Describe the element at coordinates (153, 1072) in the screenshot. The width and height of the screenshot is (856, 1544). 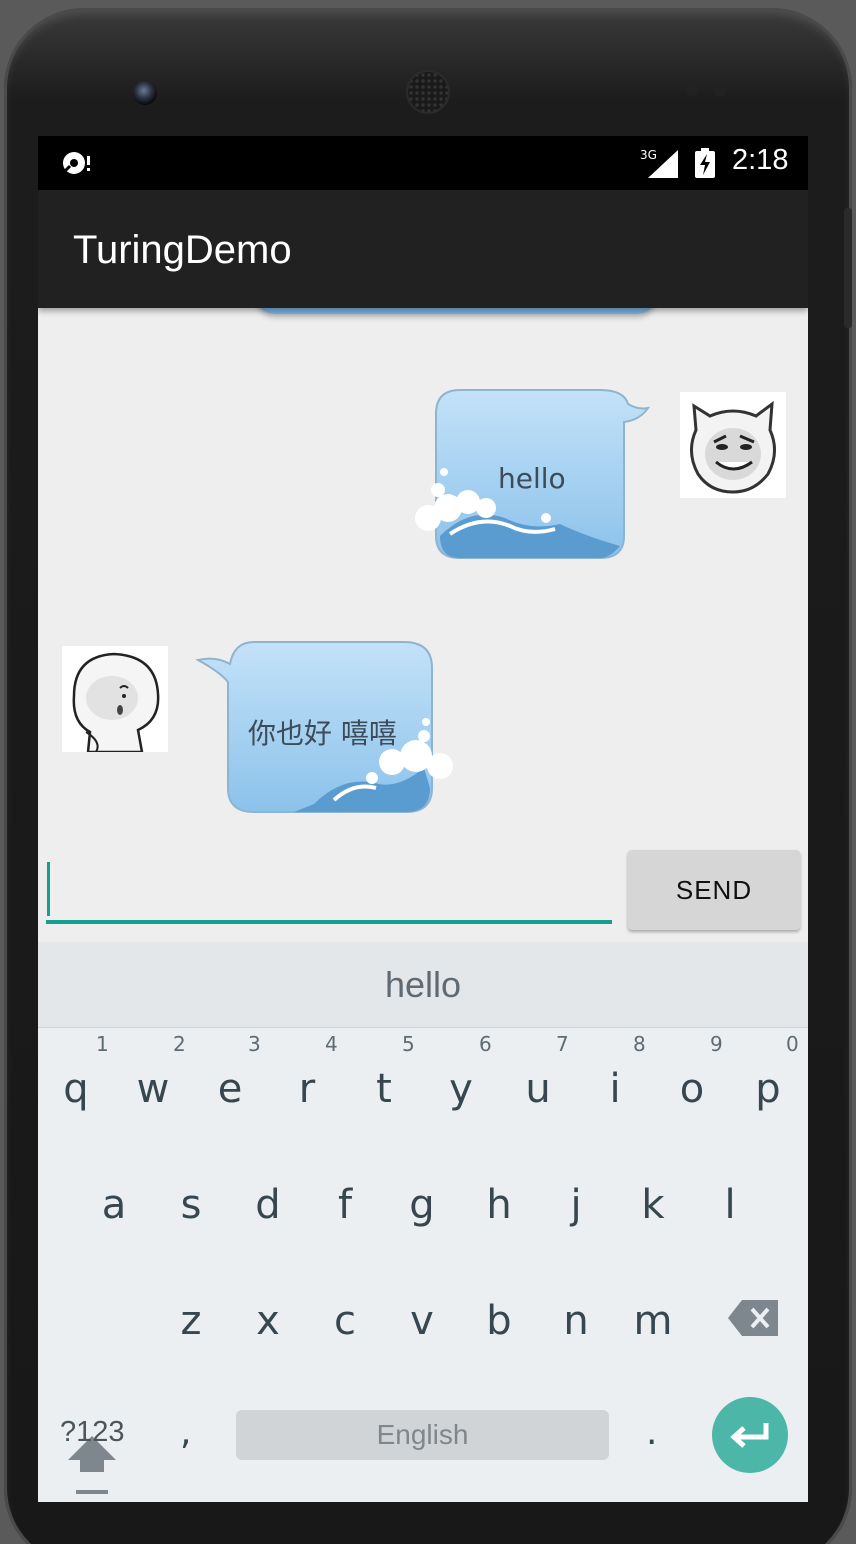
I see `key-w: w2` at that location.